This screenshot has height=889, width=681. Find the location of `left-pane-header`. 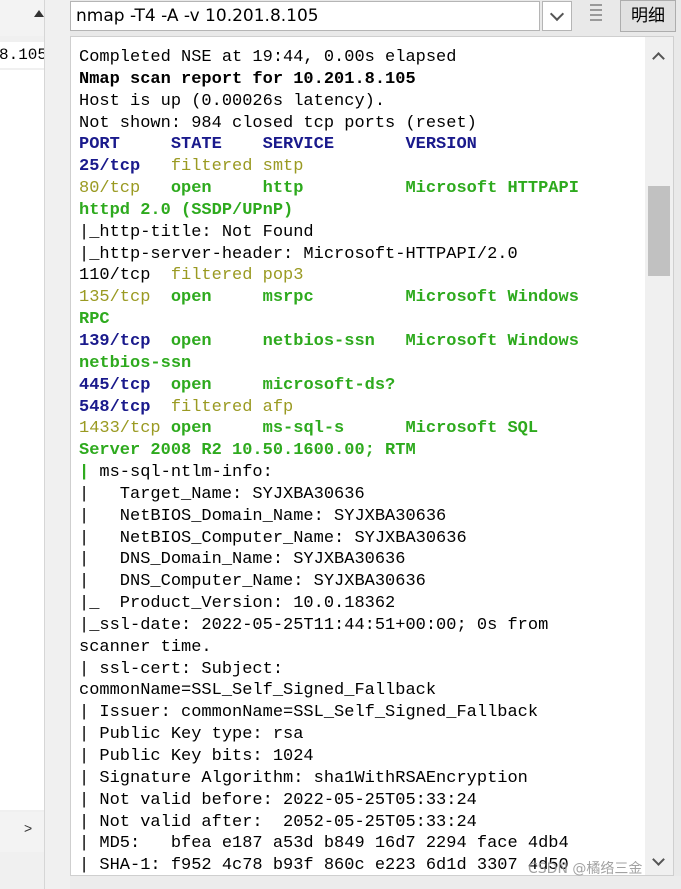

left-pane-header is located at coordinates (22, 18).